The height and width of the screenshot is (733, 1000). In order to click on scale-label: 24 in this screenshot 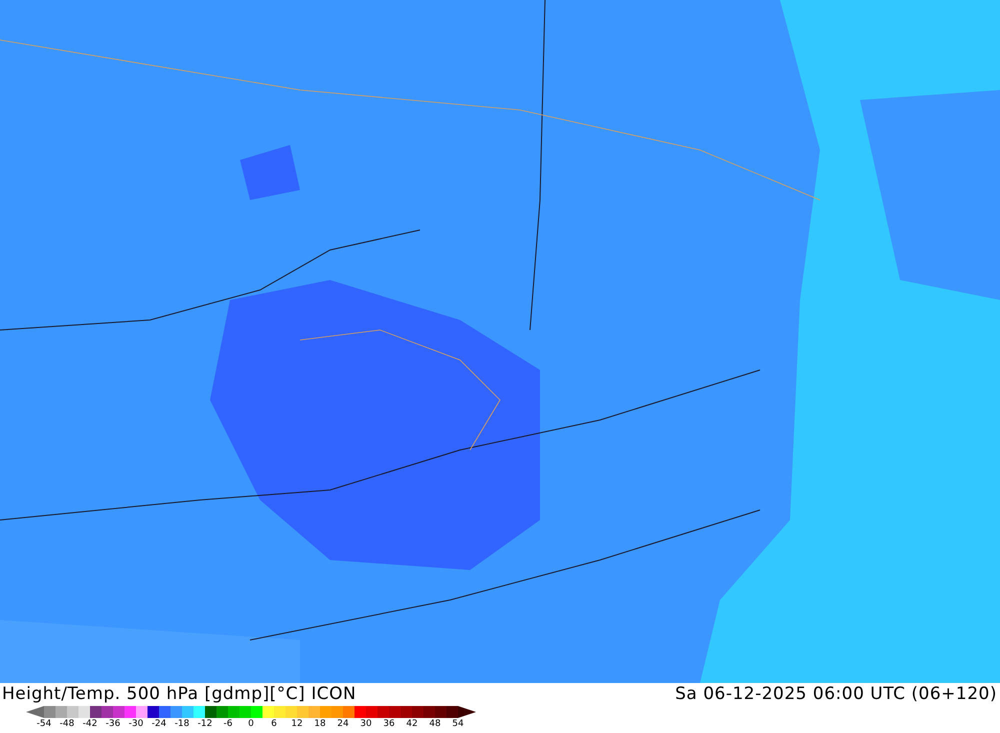, I will do `click(343, 724)`.